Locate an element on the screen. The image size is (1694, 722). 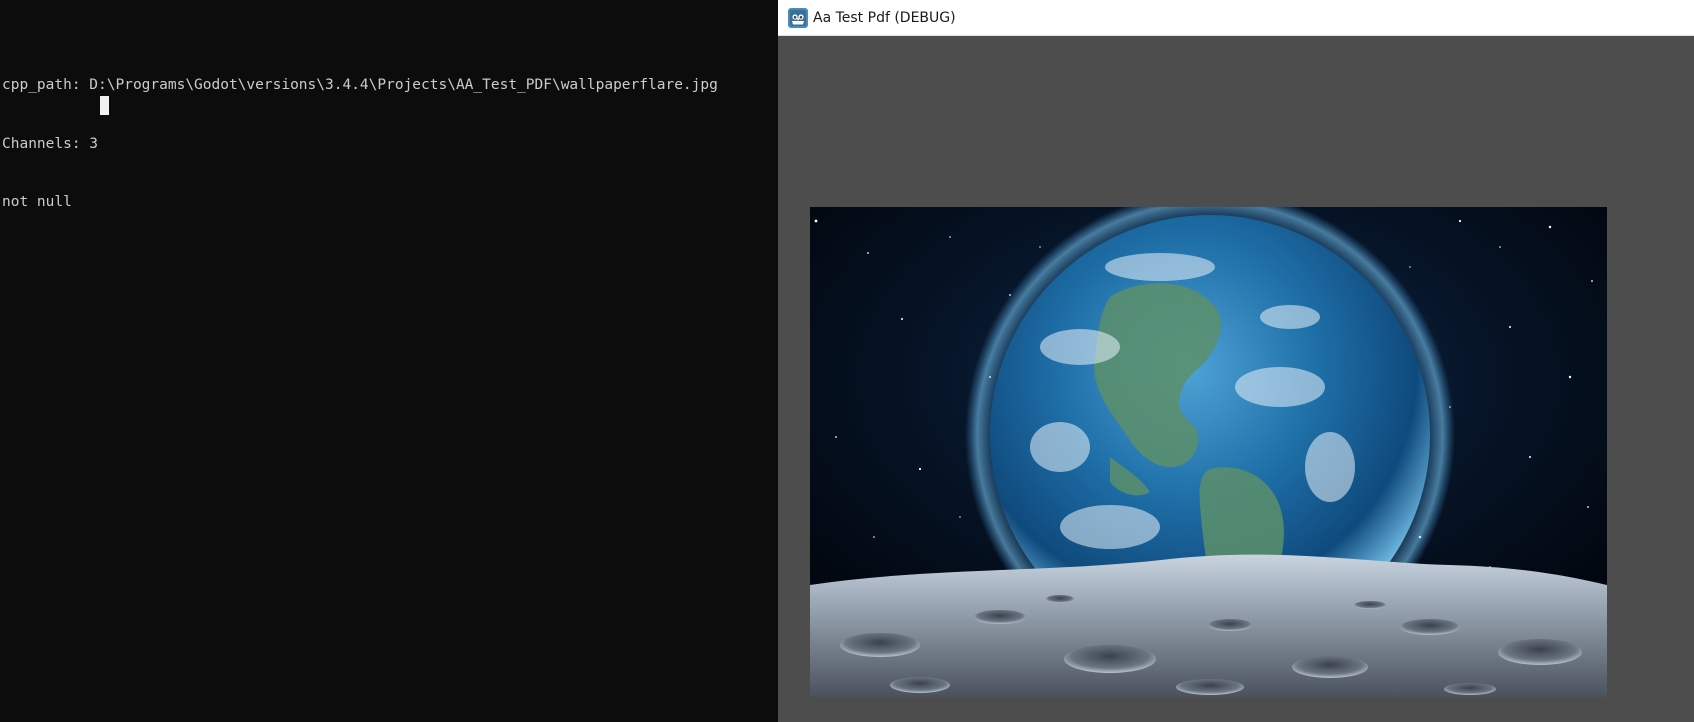
console-line-channels: Channels: 3 is located at coordinates (50, 143).